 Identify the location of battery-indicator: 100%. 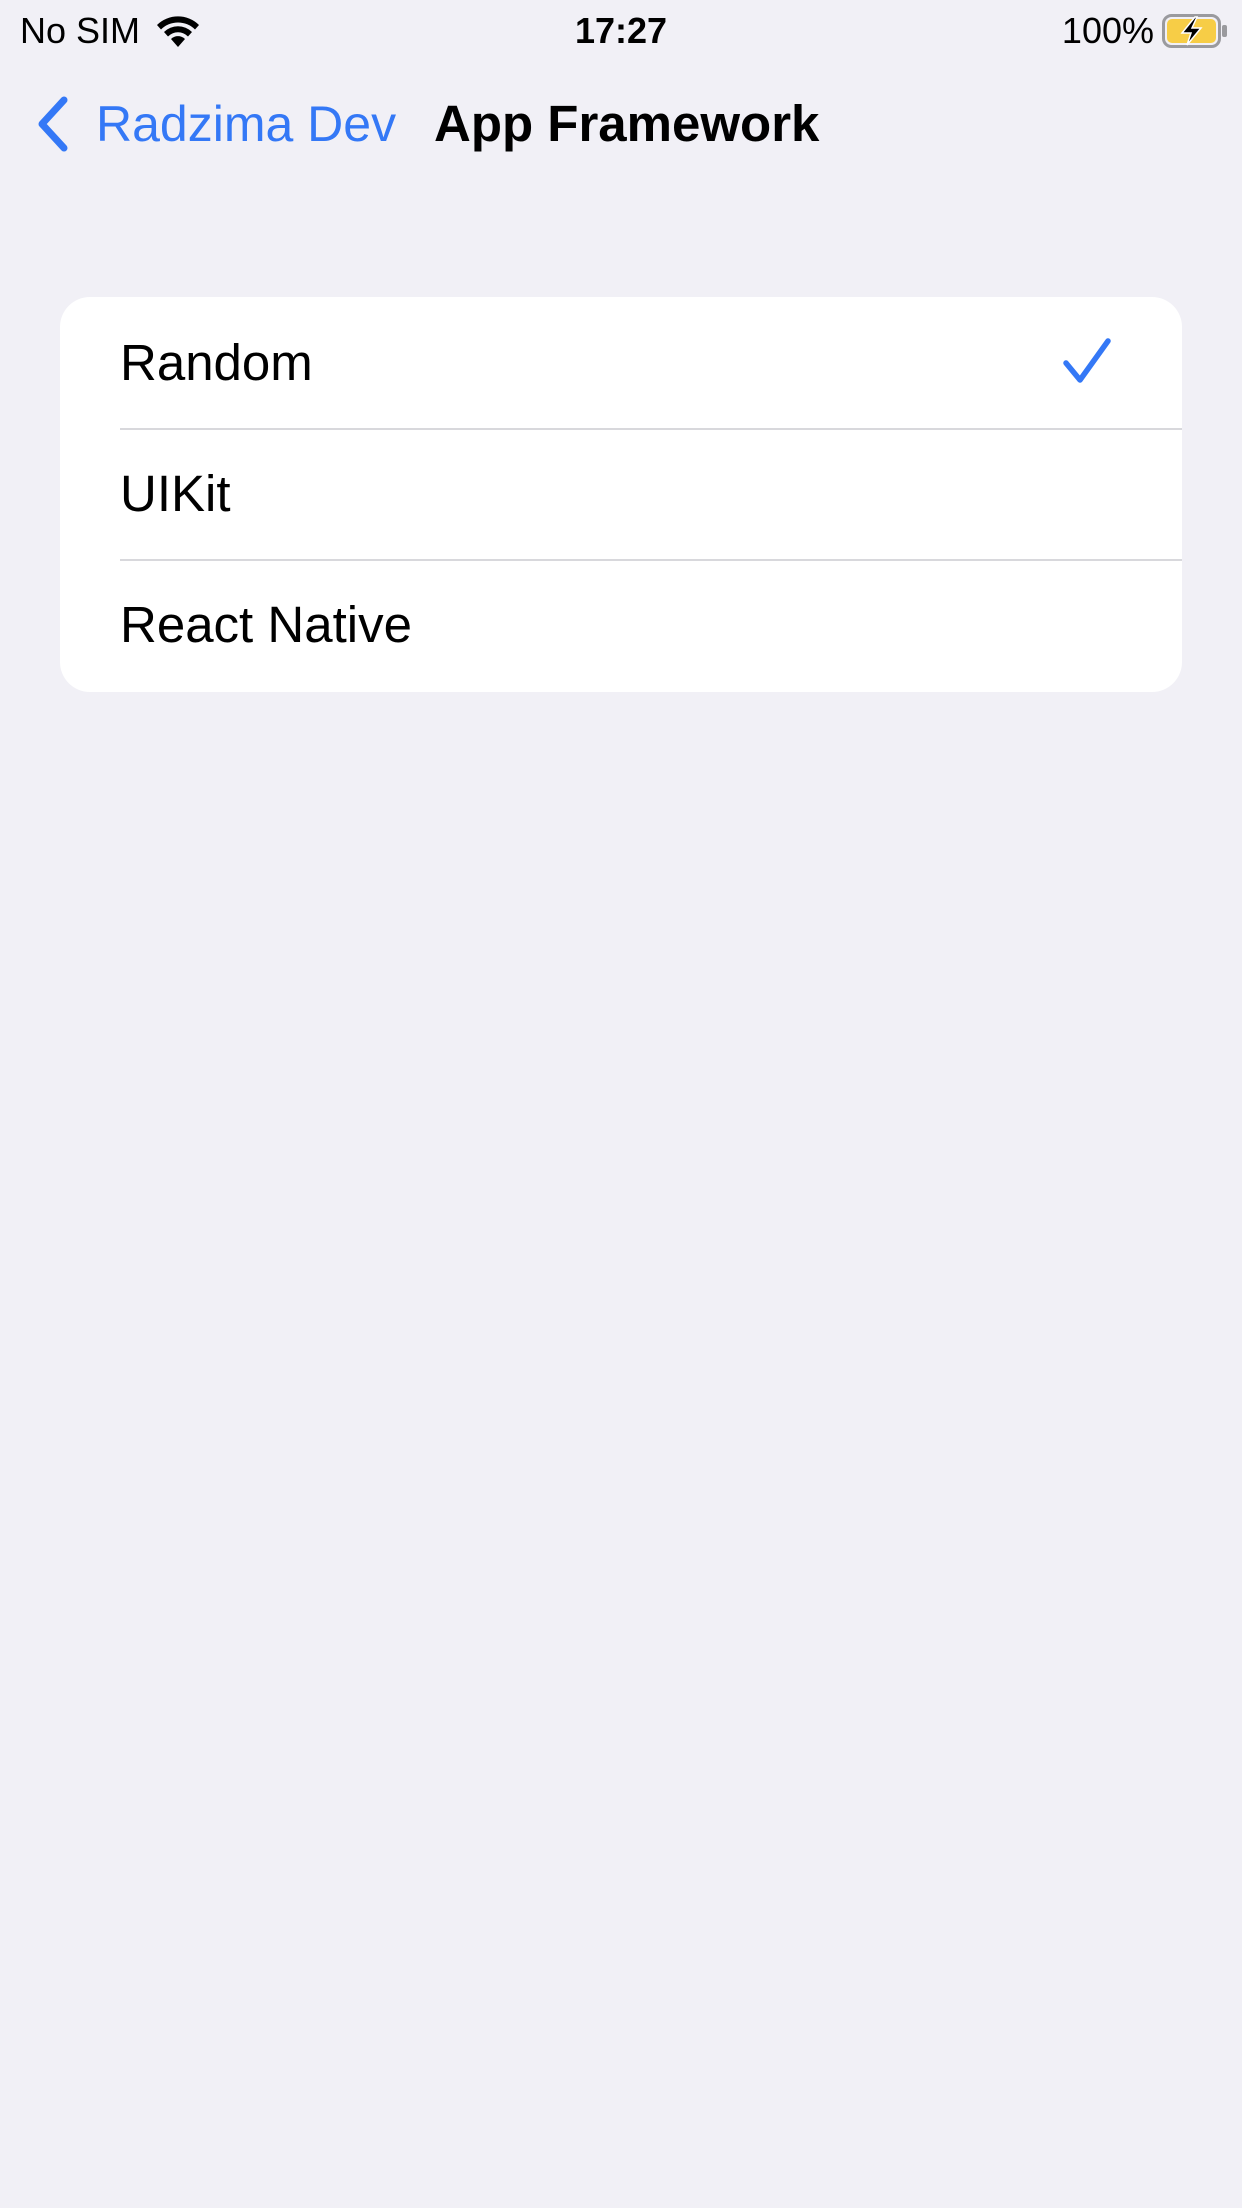
(1145, 31).